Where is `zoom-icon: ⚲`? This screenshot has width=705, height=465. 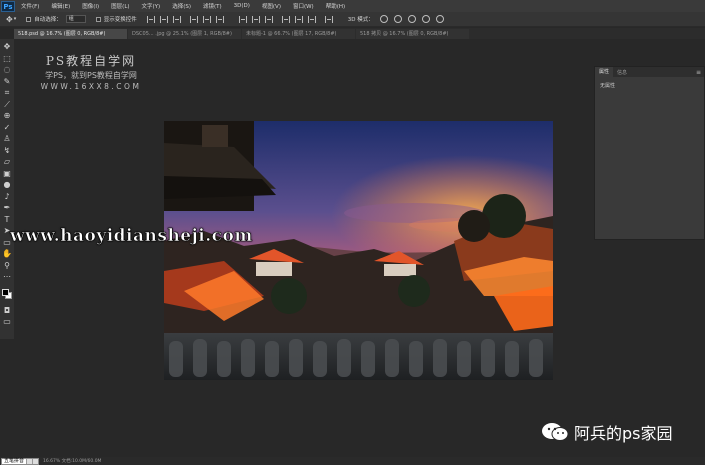 zoom-icon: ⚲ is located at coordinates (7, 266).